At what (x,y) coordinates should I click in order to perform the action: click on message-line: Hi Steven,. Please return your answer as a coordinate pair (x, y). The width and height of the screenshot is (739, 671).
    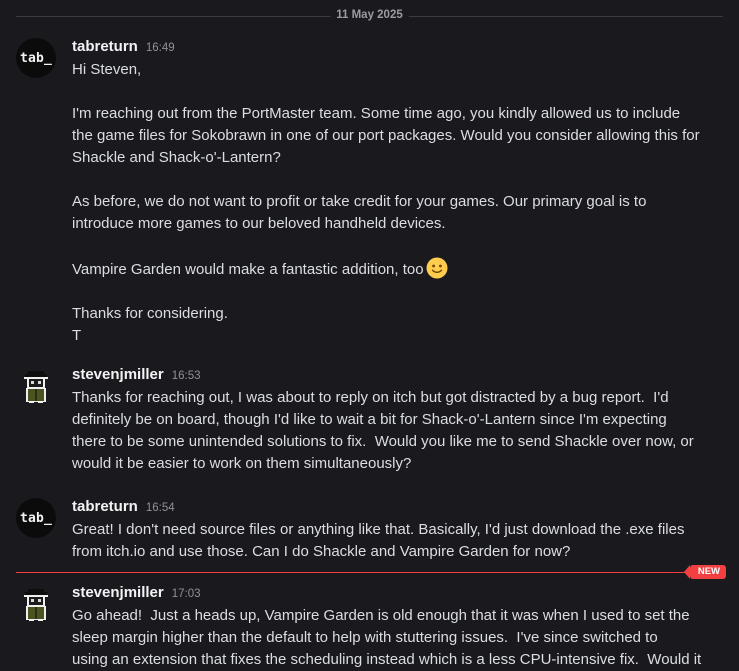
    Looking at the image, I should click on (107, 69).